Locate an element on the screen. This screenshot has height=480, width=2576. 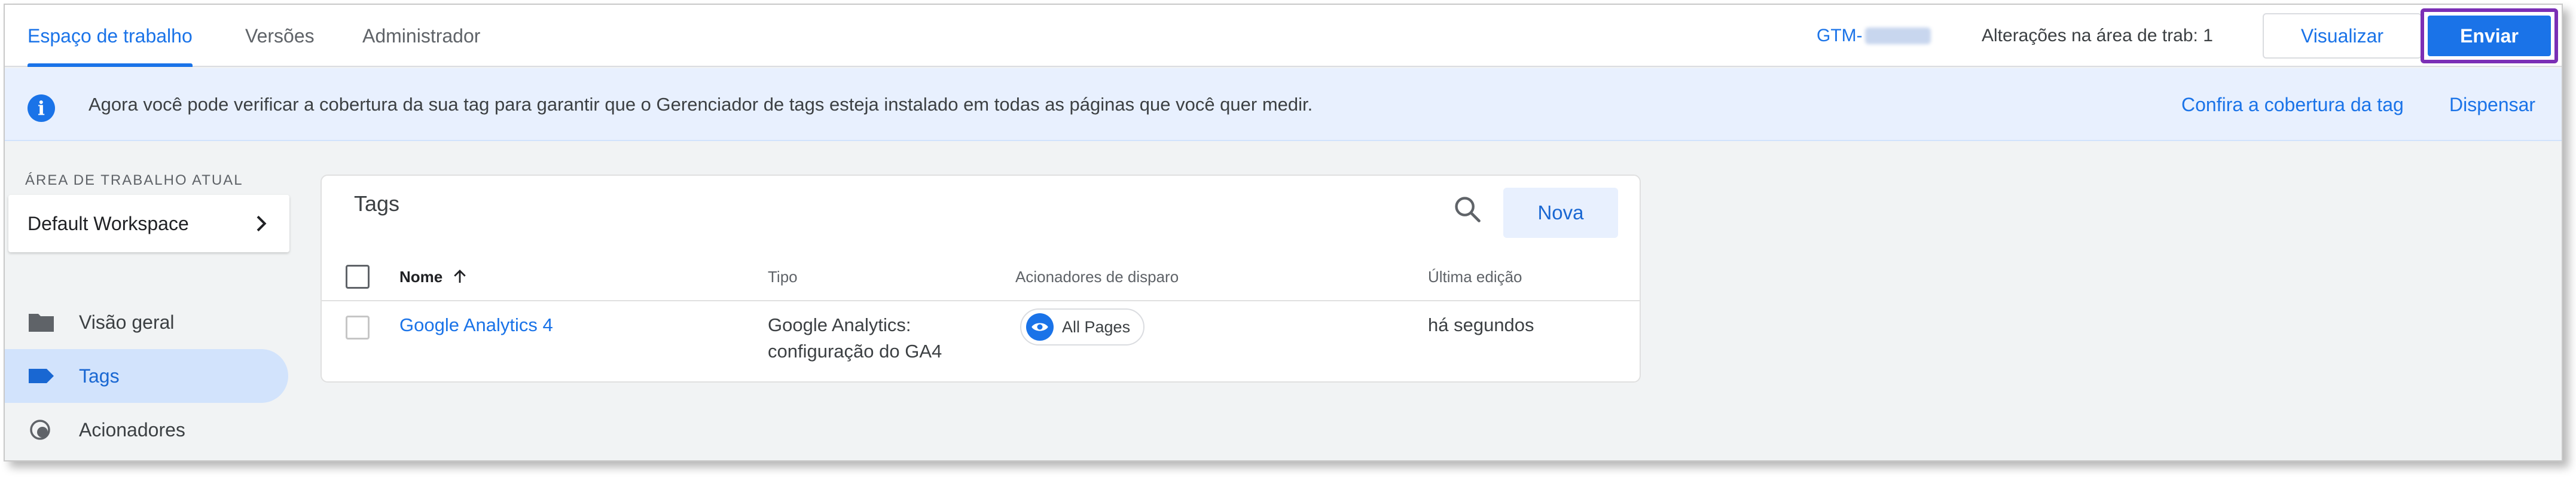
container-id-redacted is located at coordinates (1897, 35).